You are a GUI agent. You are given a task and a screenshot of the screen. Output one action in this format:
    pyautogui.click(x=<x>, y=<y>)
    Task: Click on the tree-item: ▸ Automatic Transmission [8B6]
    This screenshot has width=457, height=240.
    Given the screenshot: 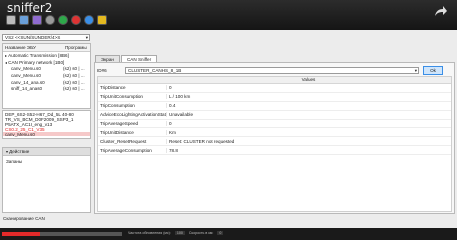 What is the action you would take?
    pyautogui.click(x=46, y=55)
    